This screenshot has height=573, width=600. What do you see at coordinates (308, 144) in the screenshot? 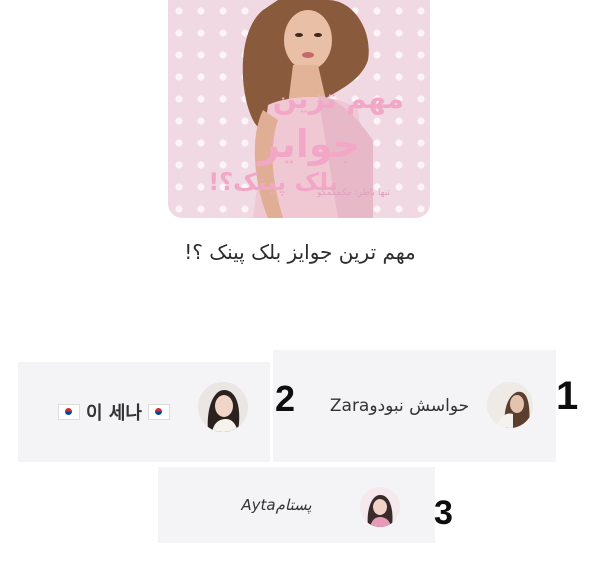
I see `cover-text-line-2: جوایز` at bounding box center [308, 144].